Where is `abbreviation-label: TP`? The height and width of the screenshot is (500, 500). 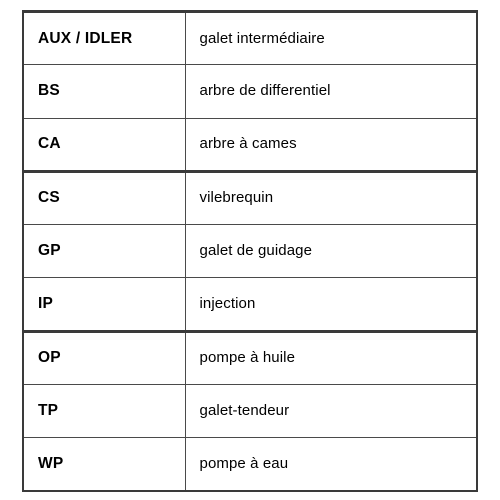 abbreviation-label: TP is located at coordinates (48, 410).